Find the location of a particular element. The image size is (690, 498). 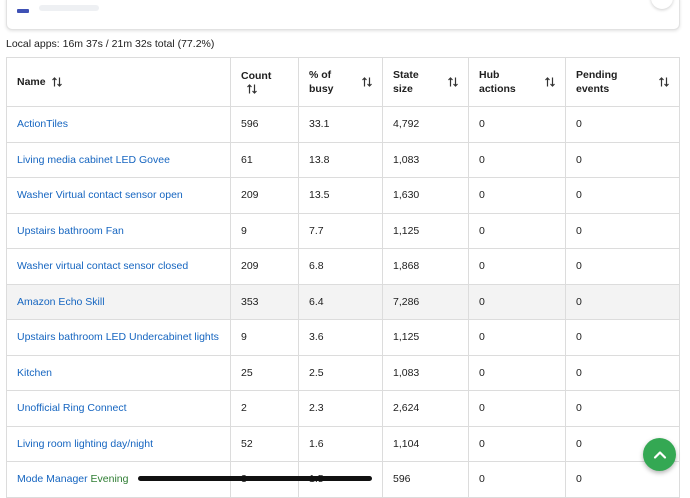

cell-busy: 1.6 is located at coordinates (340, 443).